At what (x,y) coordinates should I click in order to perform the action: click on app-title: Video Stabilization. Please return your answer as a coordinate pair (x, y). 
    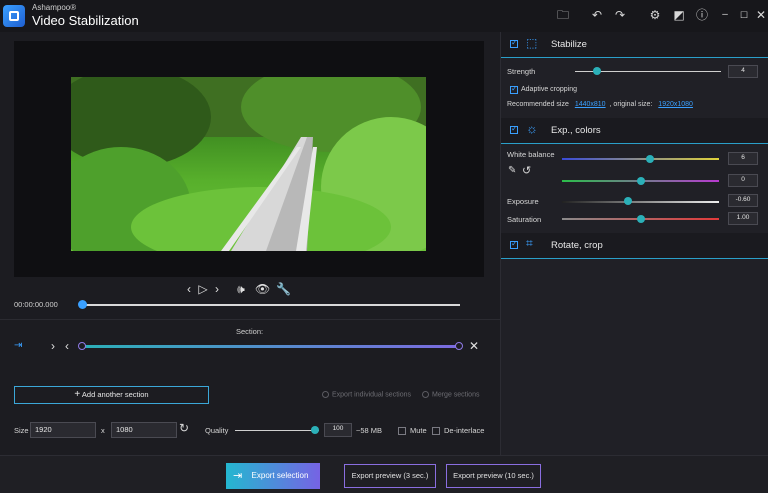
    Looking at the image, I should click on (85, 20).